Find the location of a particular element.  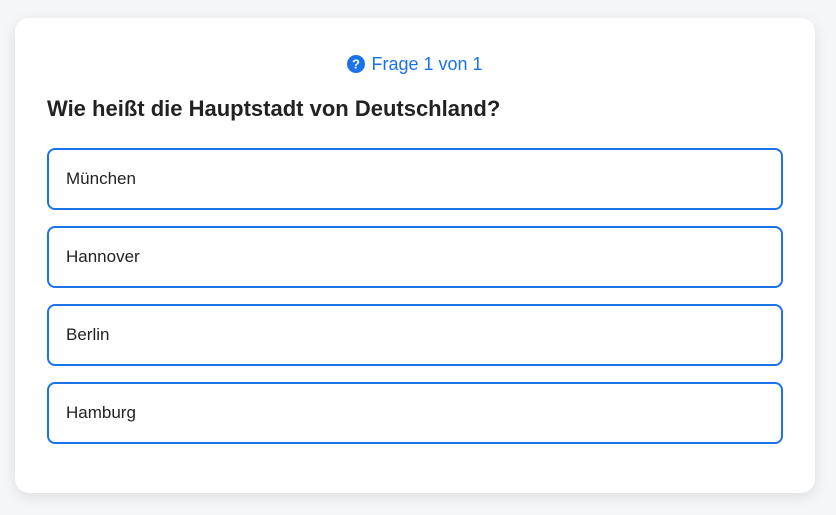

question-counter-label: Frage 1 von 1 is located at coordinates (427, 63).